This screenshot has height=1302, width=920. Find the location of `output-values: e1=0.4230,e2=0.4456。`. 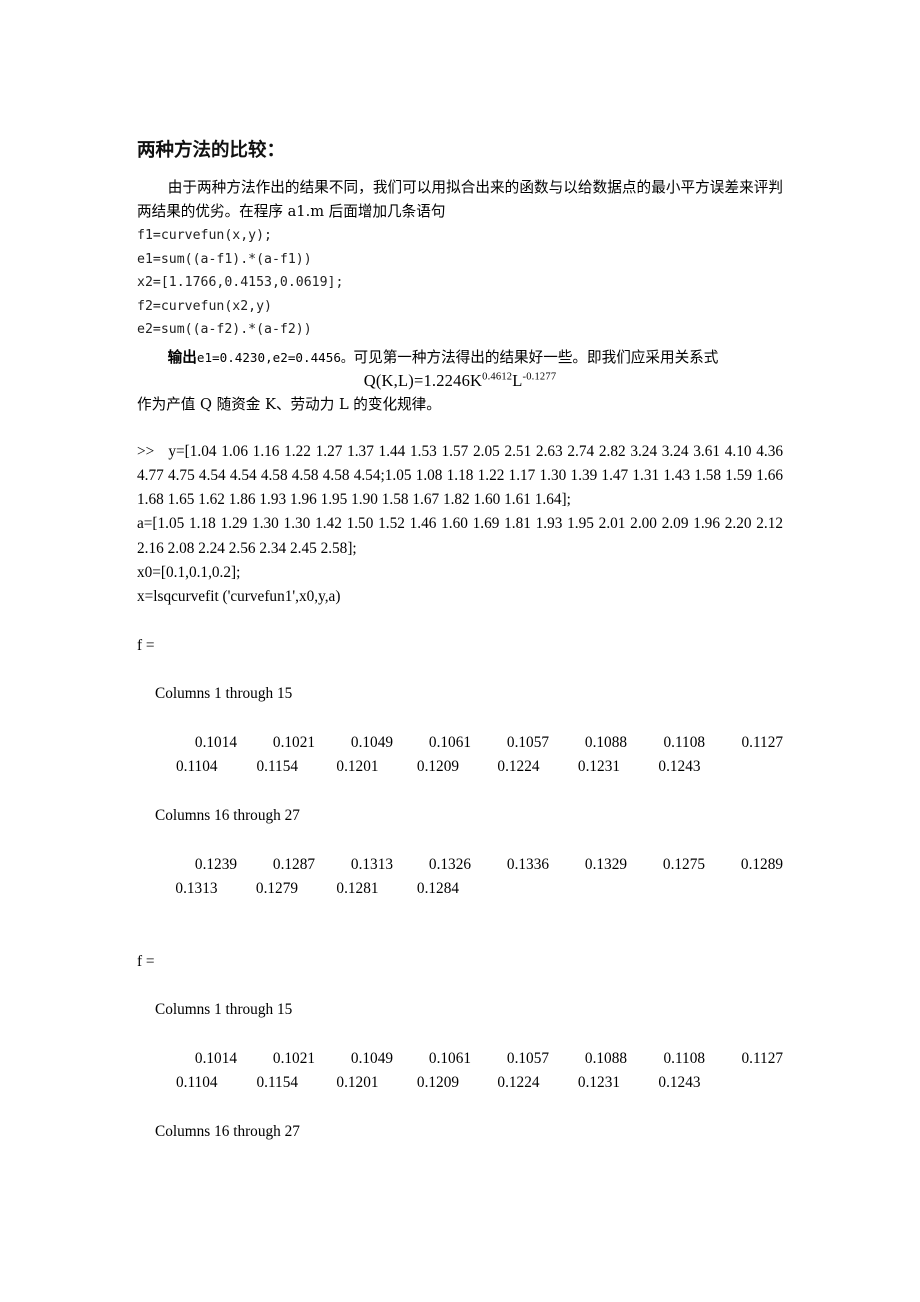

output-values: e1=0.4230,e2=0.4456。 is located at coordinates (275, 357).